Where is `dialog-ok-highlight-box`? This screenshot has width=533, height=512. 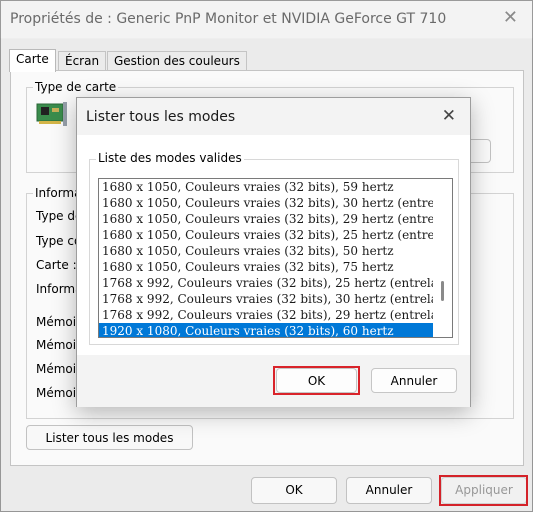 dialog-ok-highlight-box is located at coordinates (316, 380).